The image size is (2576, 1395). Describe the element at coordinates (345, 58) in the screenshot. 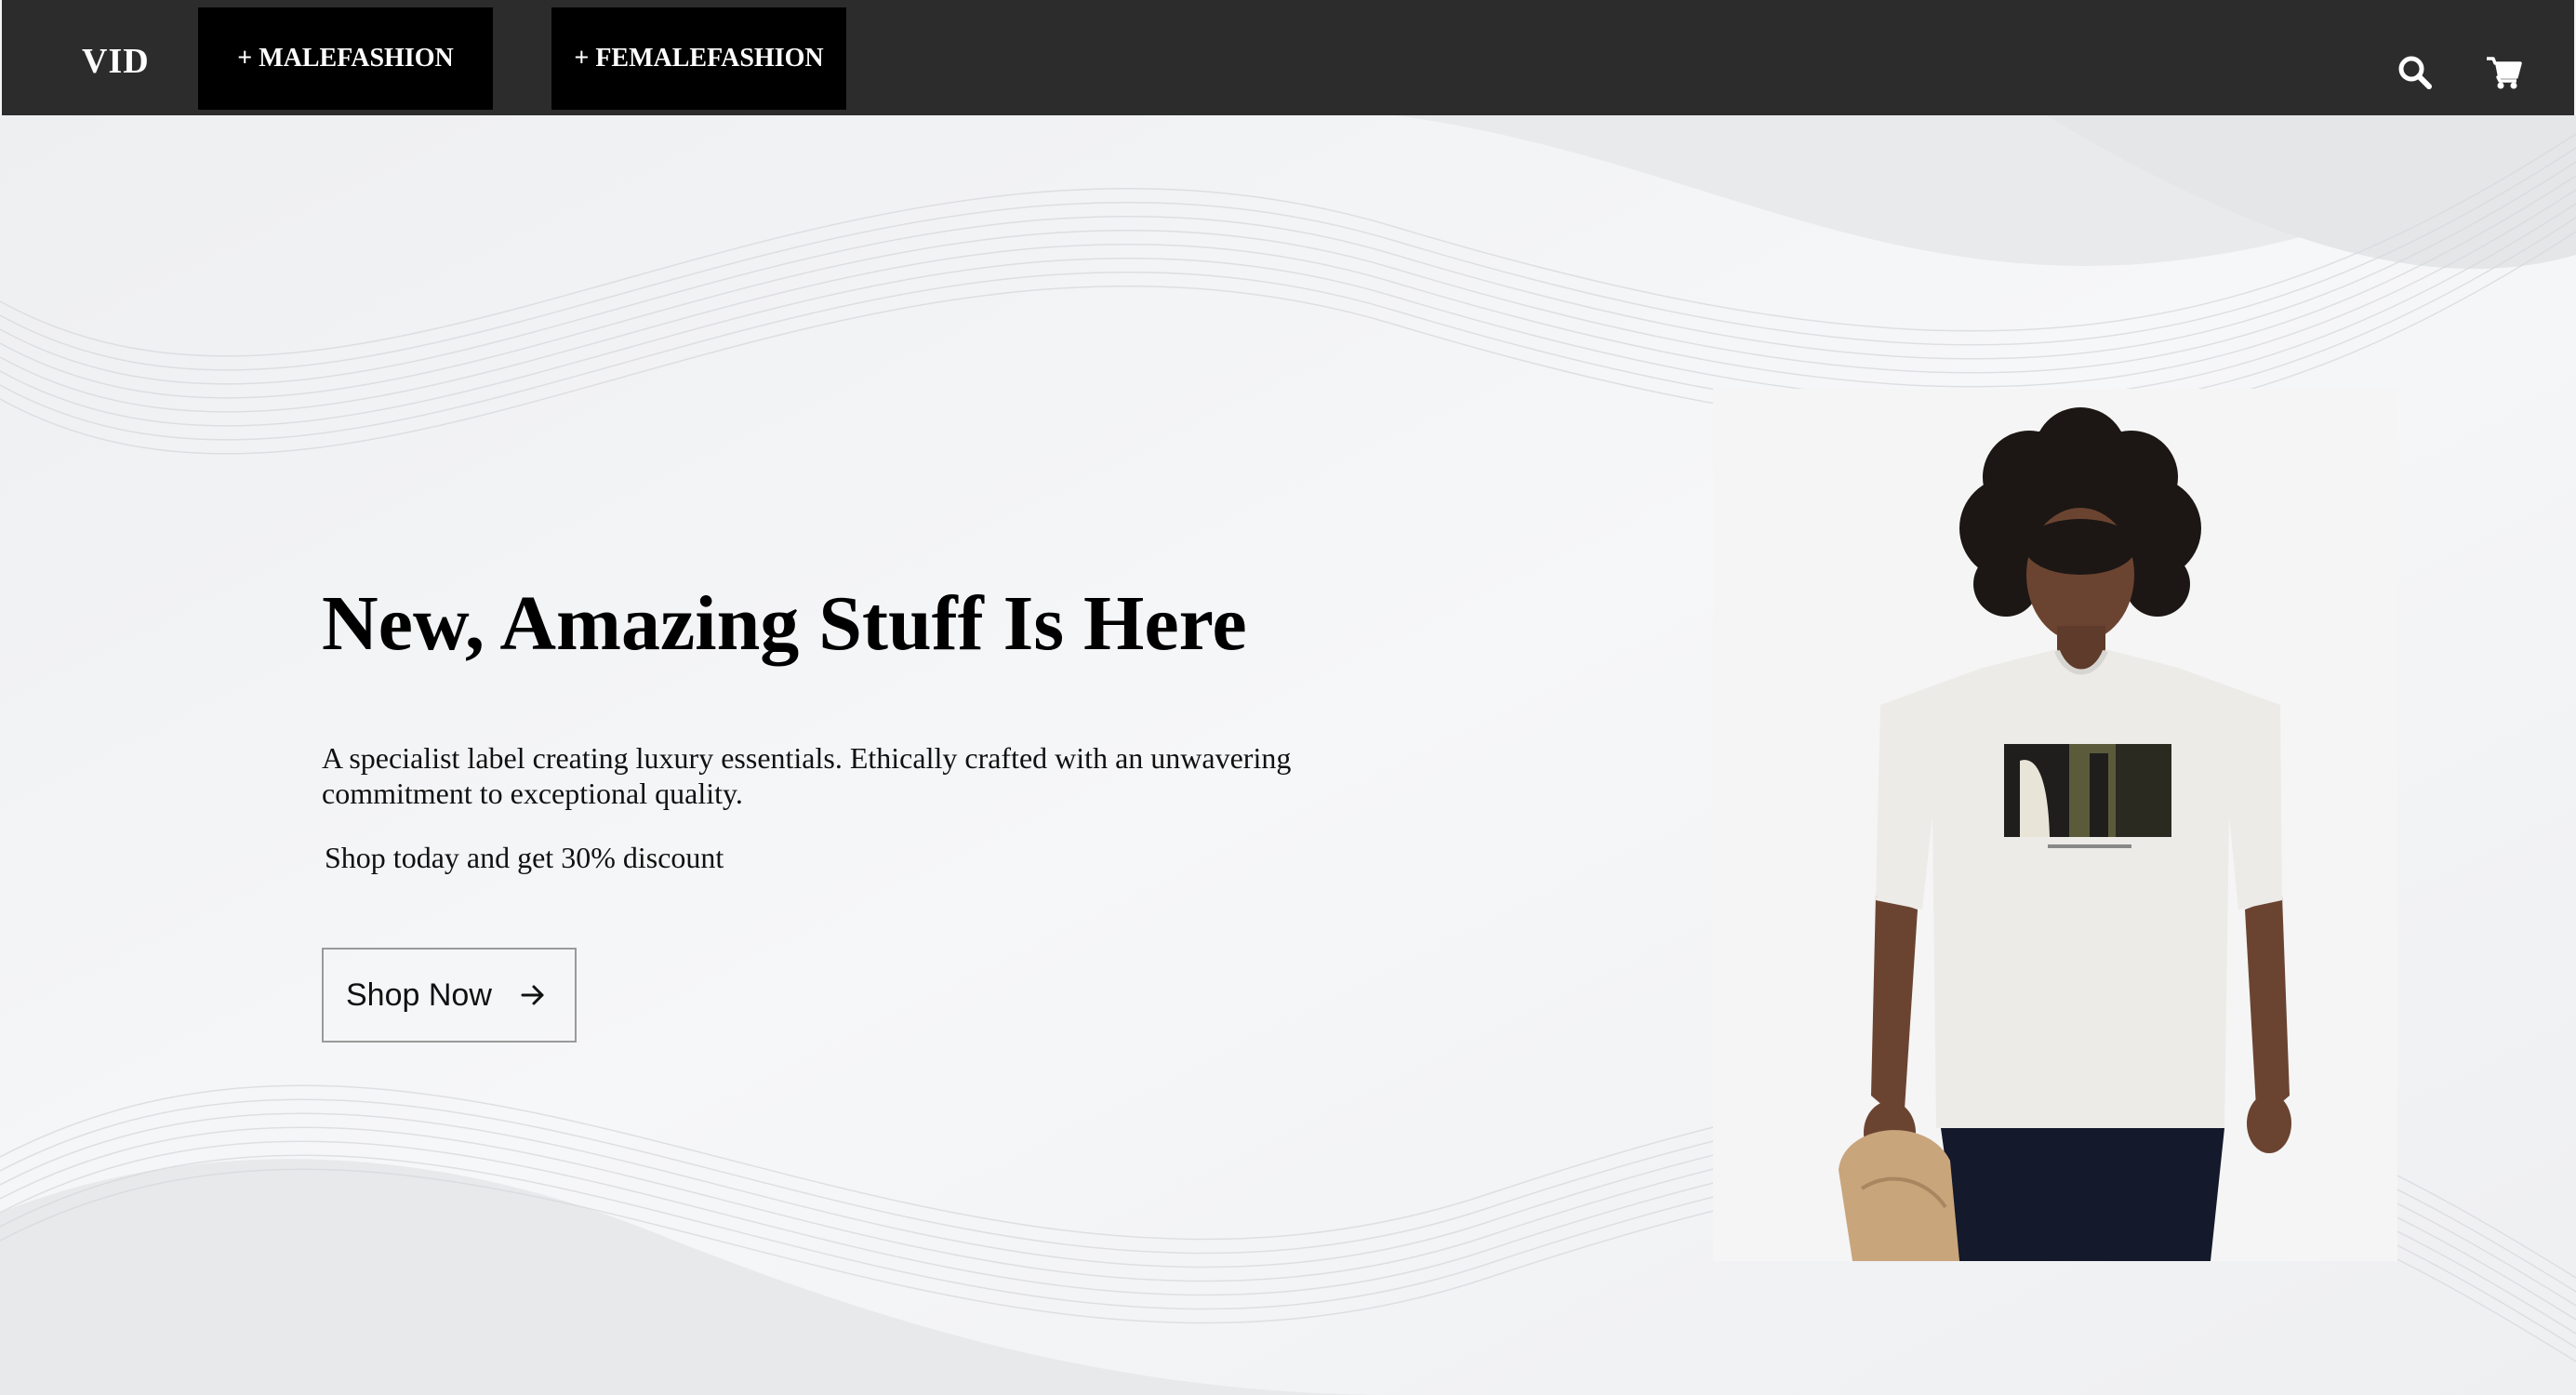

I see `nav-male-fashion-button: + MALEFASHION` at that location.